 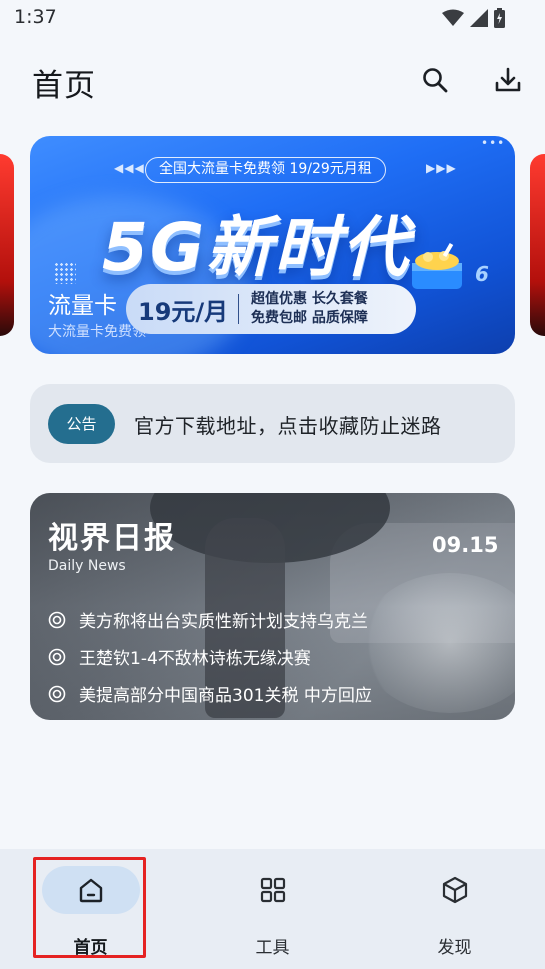 I want to click on price-divider, so click(x=238, y=309).